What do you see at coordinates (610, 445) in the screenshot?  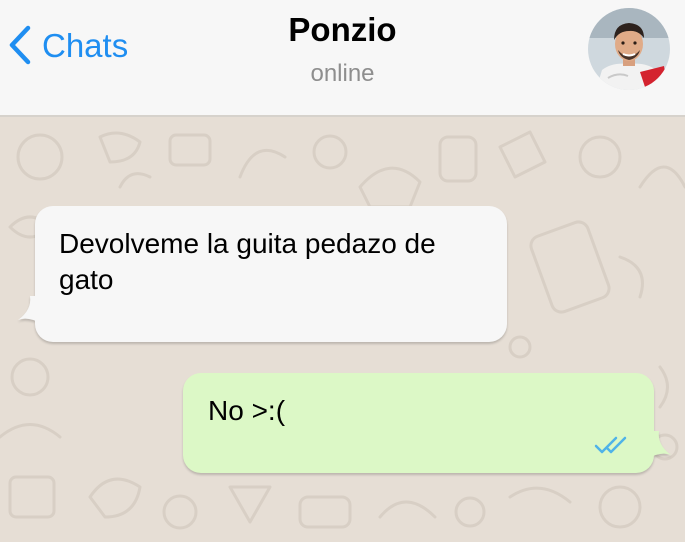 I see `double-check-icon` at bounding box center [610, 445].